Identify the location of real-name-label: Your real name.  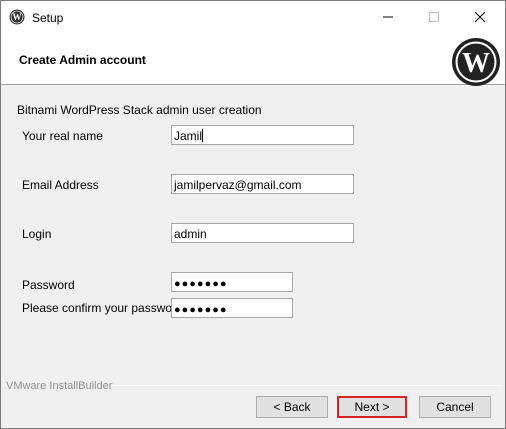
(62, 136).